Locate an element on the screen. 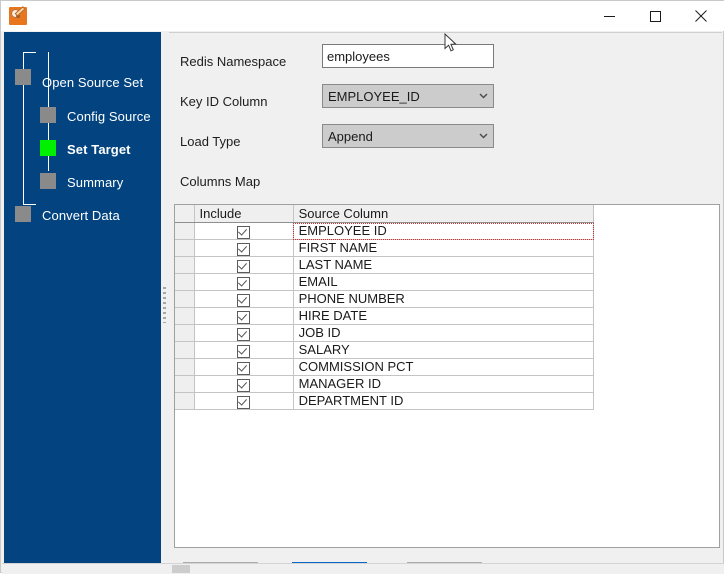  horizontal-scrollbar-thumb is located at coordinates (181, 569).